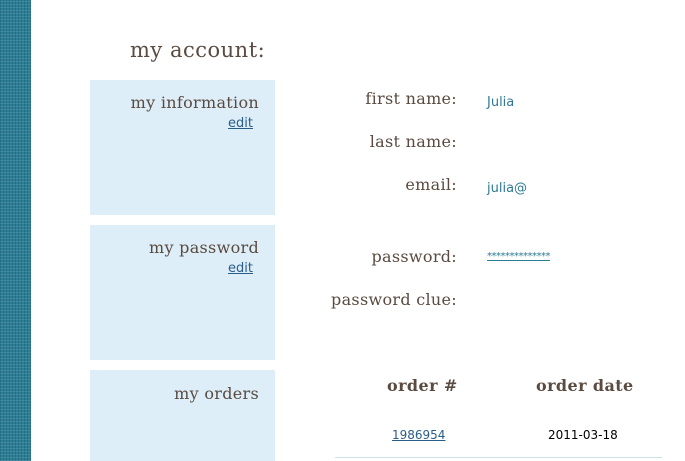 Image resolution: width=685 pixels, height=461 pixels. I want to click on last-name-label: last name:, so click(413, 141).